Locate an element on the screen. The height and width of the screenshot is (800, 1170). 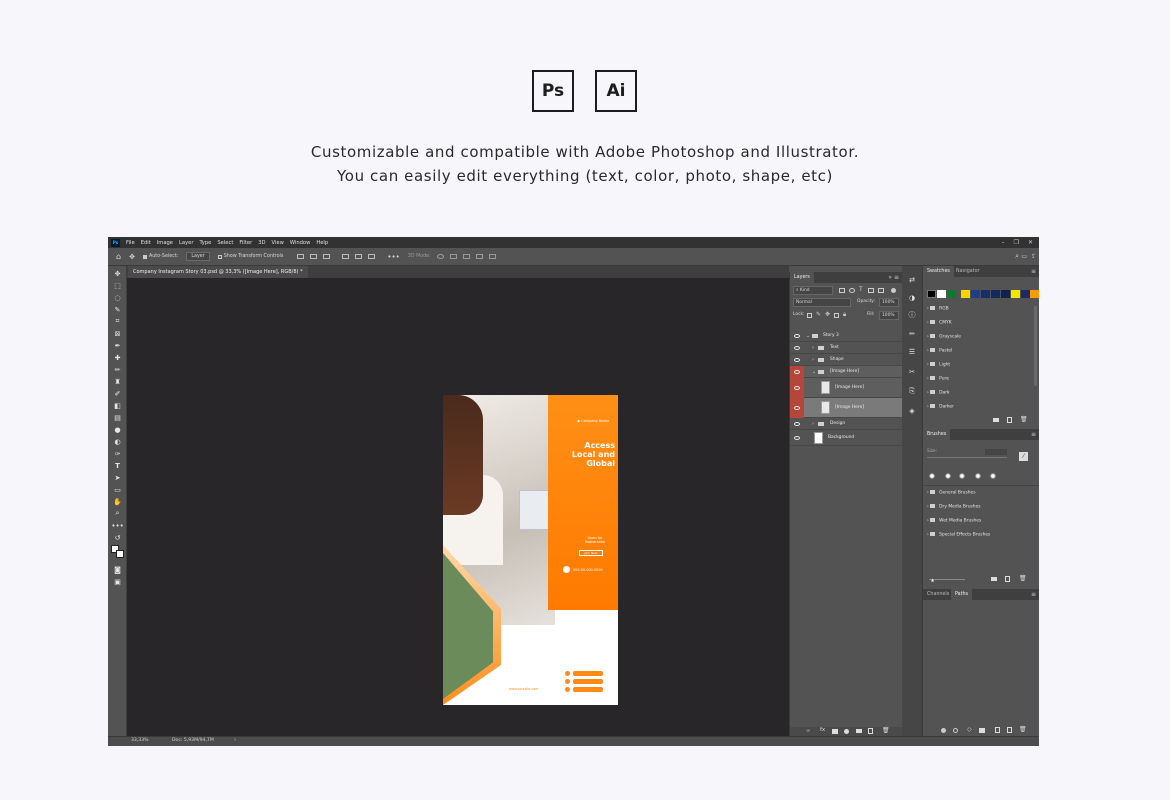
color-icon: ◑ is located at coordinates (912, 298).